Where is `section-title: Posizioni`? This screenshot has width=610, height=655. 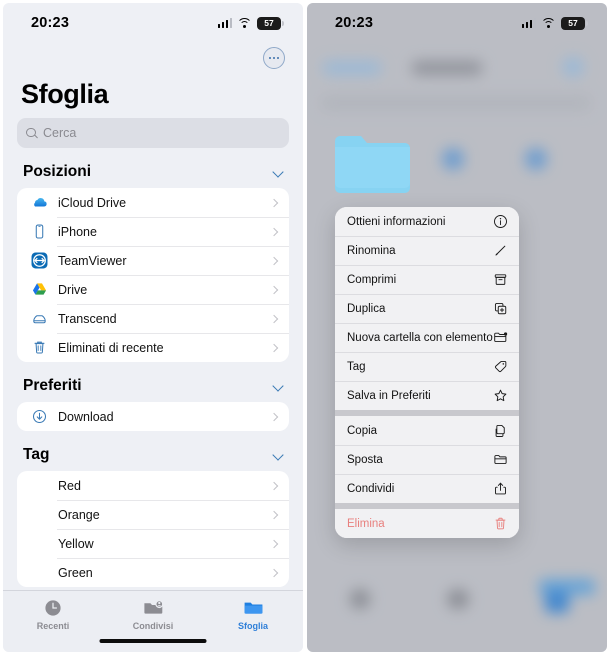 section-title: Posizioni is located at coordinates (57, 171).